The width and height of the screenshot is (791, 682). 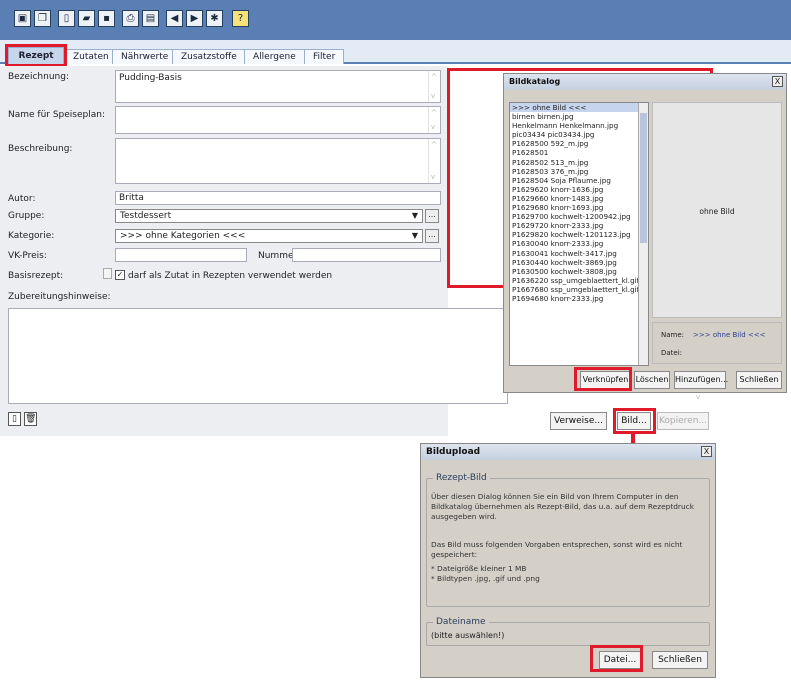 I want to click on bildkatalog-title: Bildkatalog, so click(x=645, y=82).